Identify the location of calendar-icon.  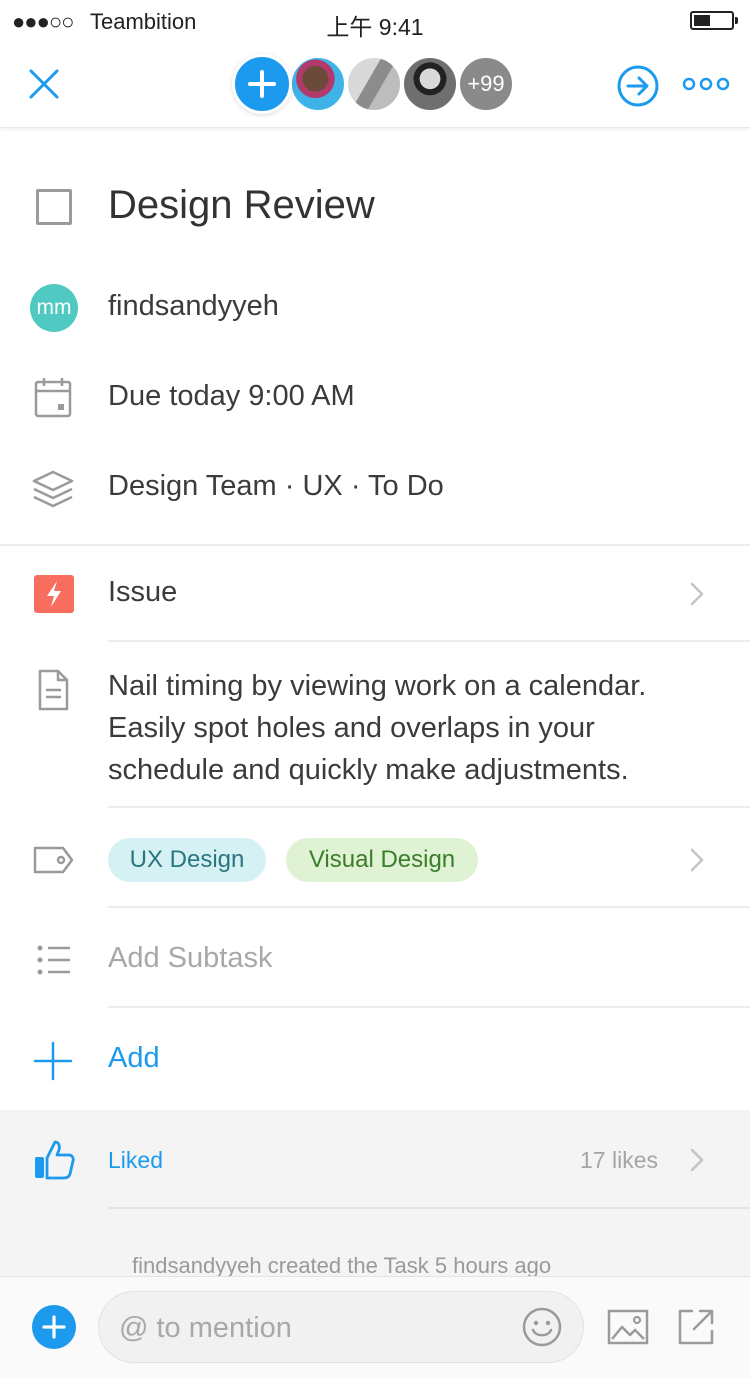
(53, 398).